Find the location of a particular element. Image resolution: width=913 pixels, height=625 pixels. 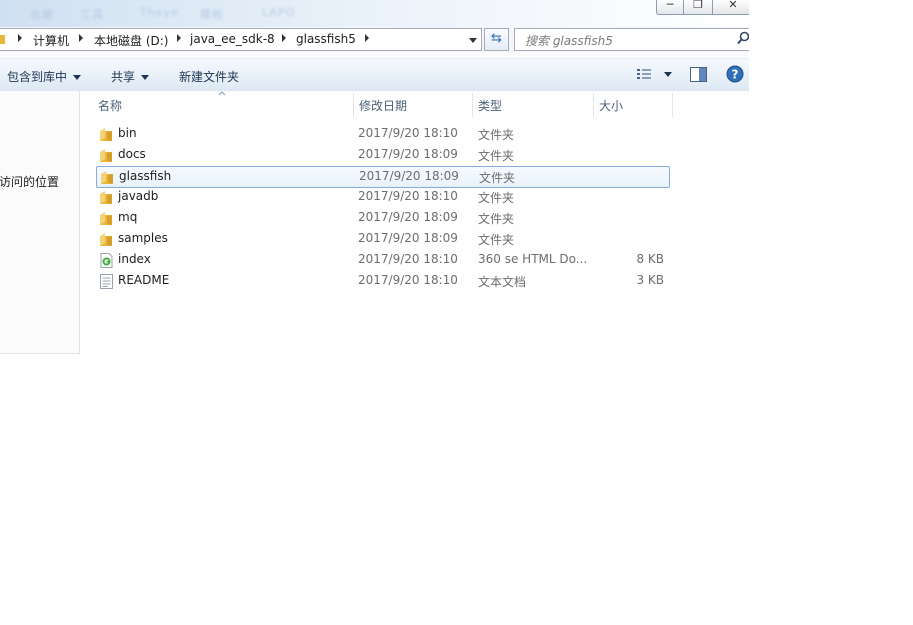

file-name: glassfish is located at coordinates (145, 176).